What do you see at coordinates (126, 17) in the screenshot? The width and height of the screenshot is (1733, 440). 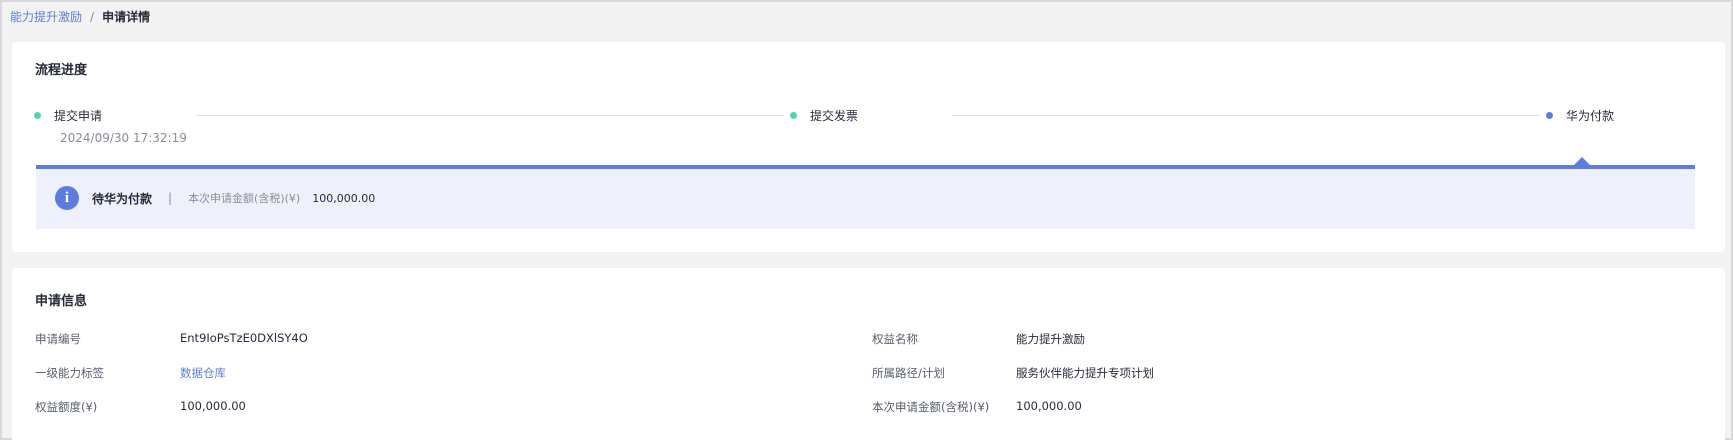 I see `breadcrumb-current: 申请详情` at bounding box center [126, 17].